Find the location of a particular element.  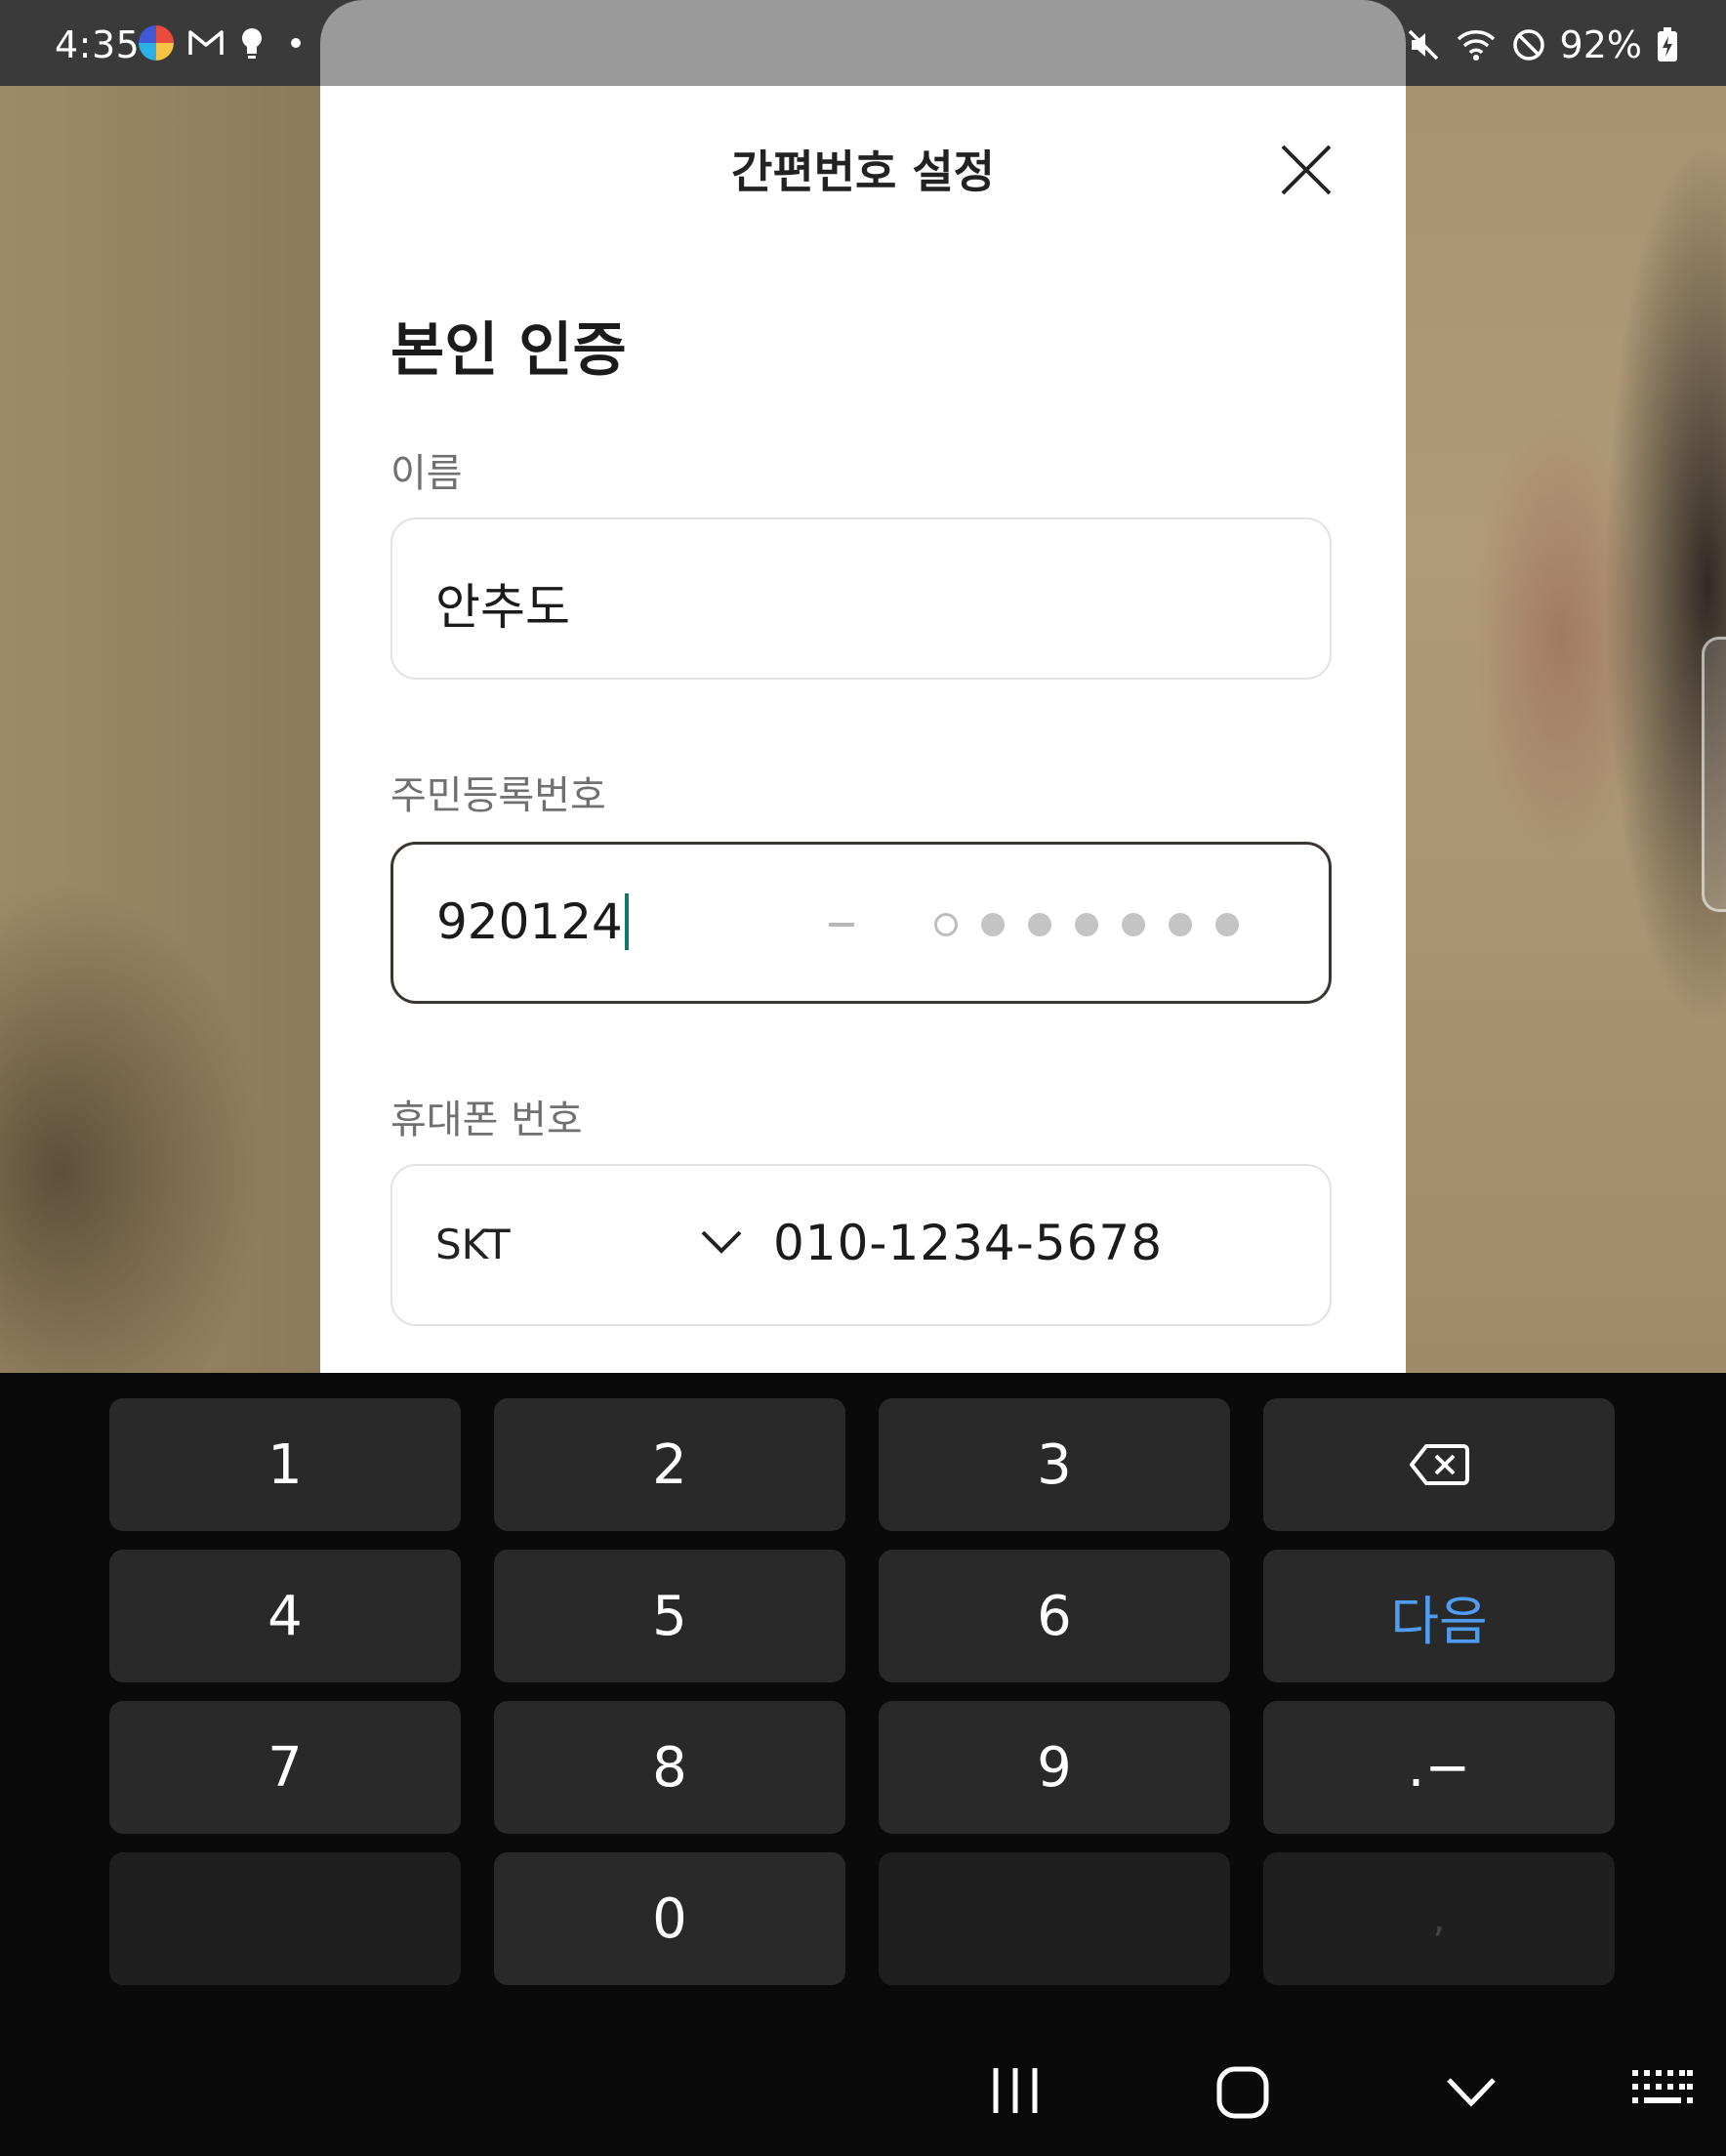

key-8: 8 is located at coordinates (669, 1768).